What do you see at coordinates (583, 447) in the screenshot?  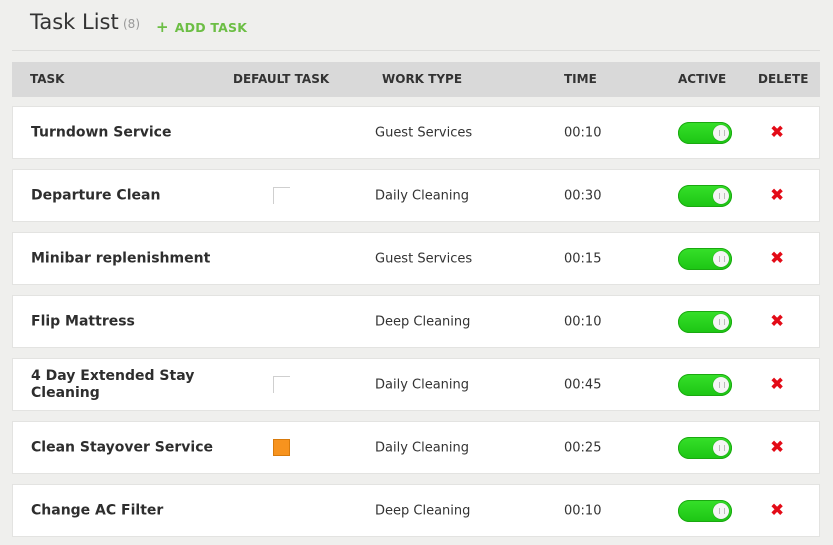 I see `task-time: 00:25` at bounding box center [583, 447].